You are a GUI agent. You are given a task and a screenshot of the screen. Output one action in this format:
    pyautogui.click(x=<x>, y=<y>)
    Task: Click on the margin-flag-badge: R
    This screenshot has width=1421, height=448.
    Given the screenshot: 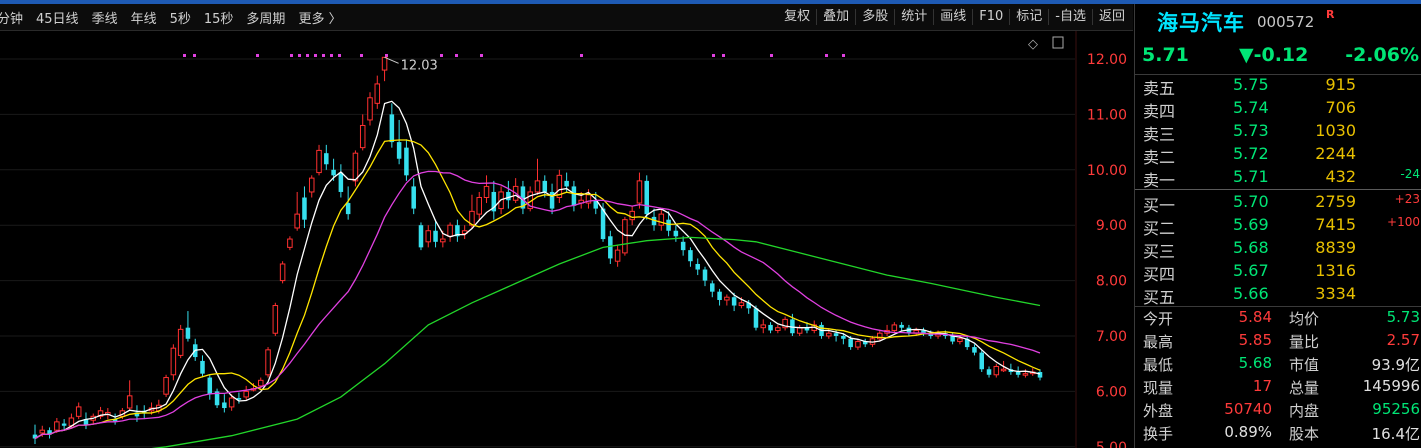 What is the action you would take?
    pyautogui.click(x=1330, y=14)
    